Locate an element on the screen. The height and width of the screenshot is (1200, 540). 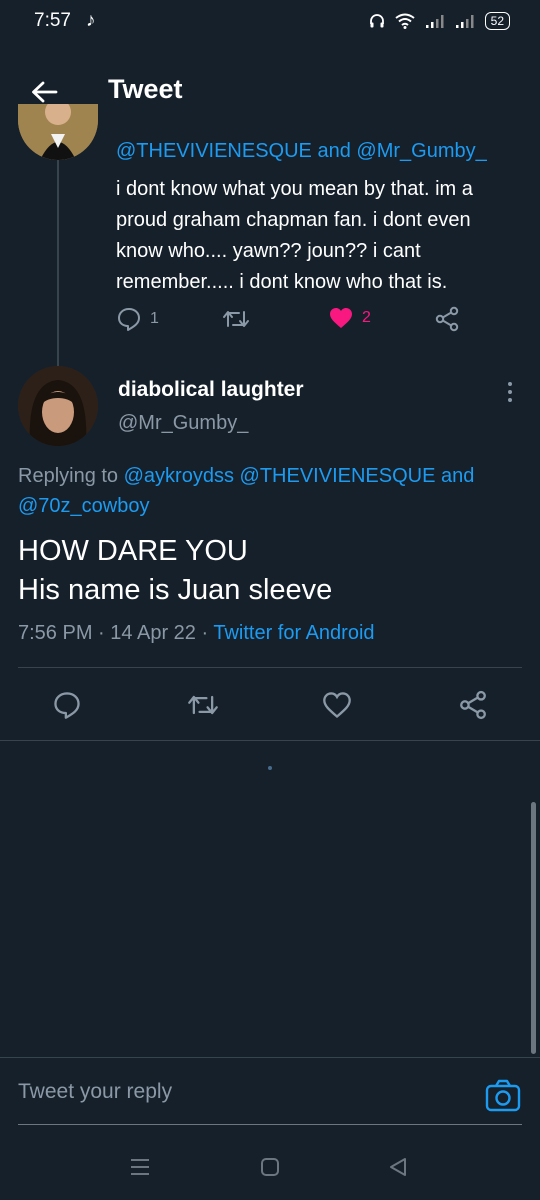
mention-link: @Mr_Gumby_ is located at coordinates (421, 151).